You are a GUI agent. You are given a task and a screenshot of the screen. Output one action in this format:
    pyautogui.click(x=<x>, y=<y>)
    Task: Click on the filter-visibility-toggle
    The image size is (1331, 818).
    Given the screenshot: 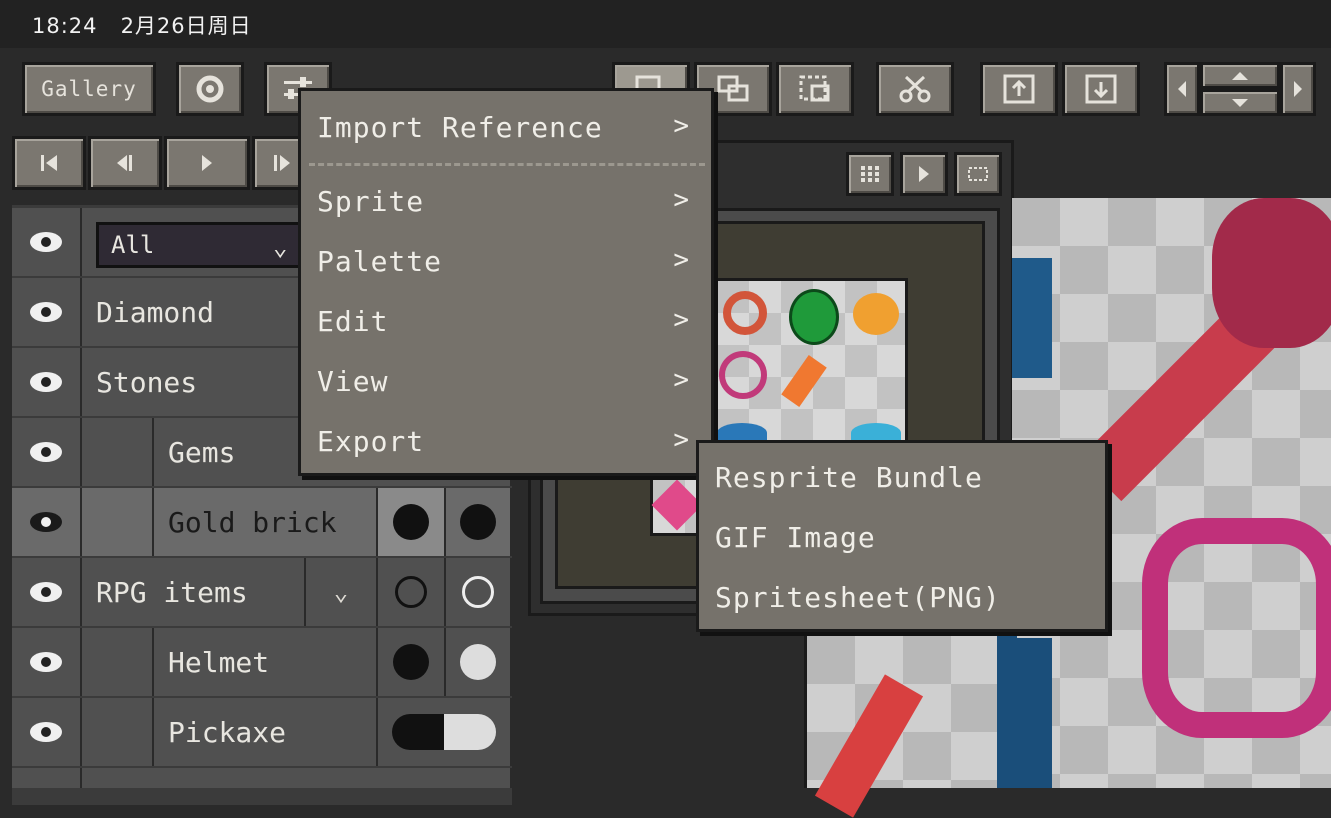 What is the action you would take?
    pyautogui.click(x=47, y=242)
    